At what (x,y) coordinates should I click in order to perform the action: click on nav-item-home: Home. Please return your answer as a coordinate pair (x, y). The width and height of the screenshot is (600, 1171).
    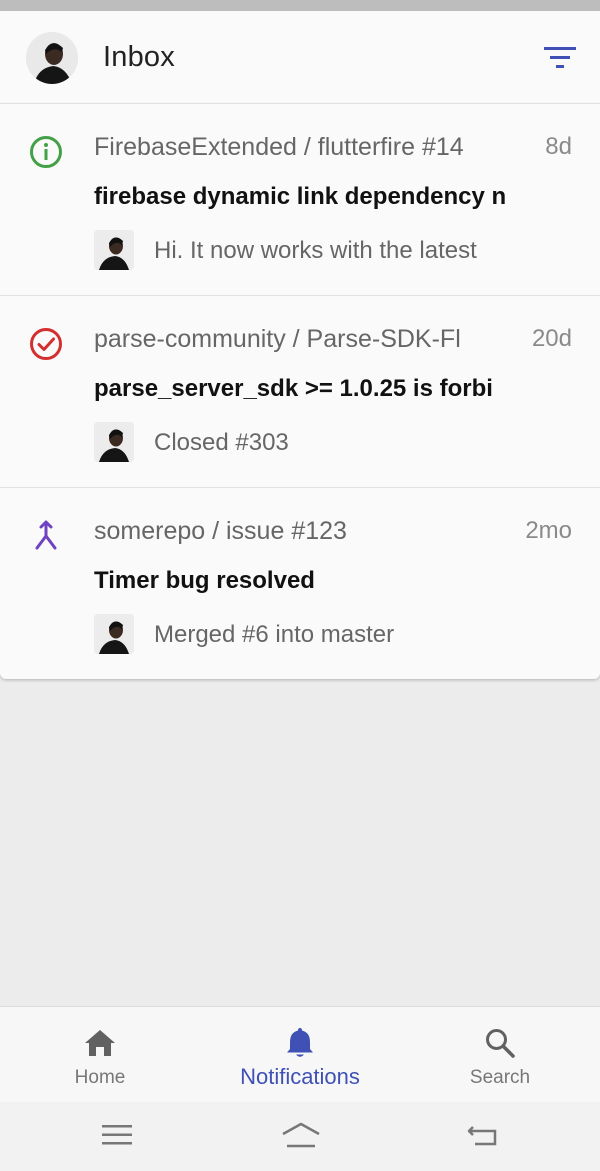
    Looking at the image, I should click on (100, 1054).